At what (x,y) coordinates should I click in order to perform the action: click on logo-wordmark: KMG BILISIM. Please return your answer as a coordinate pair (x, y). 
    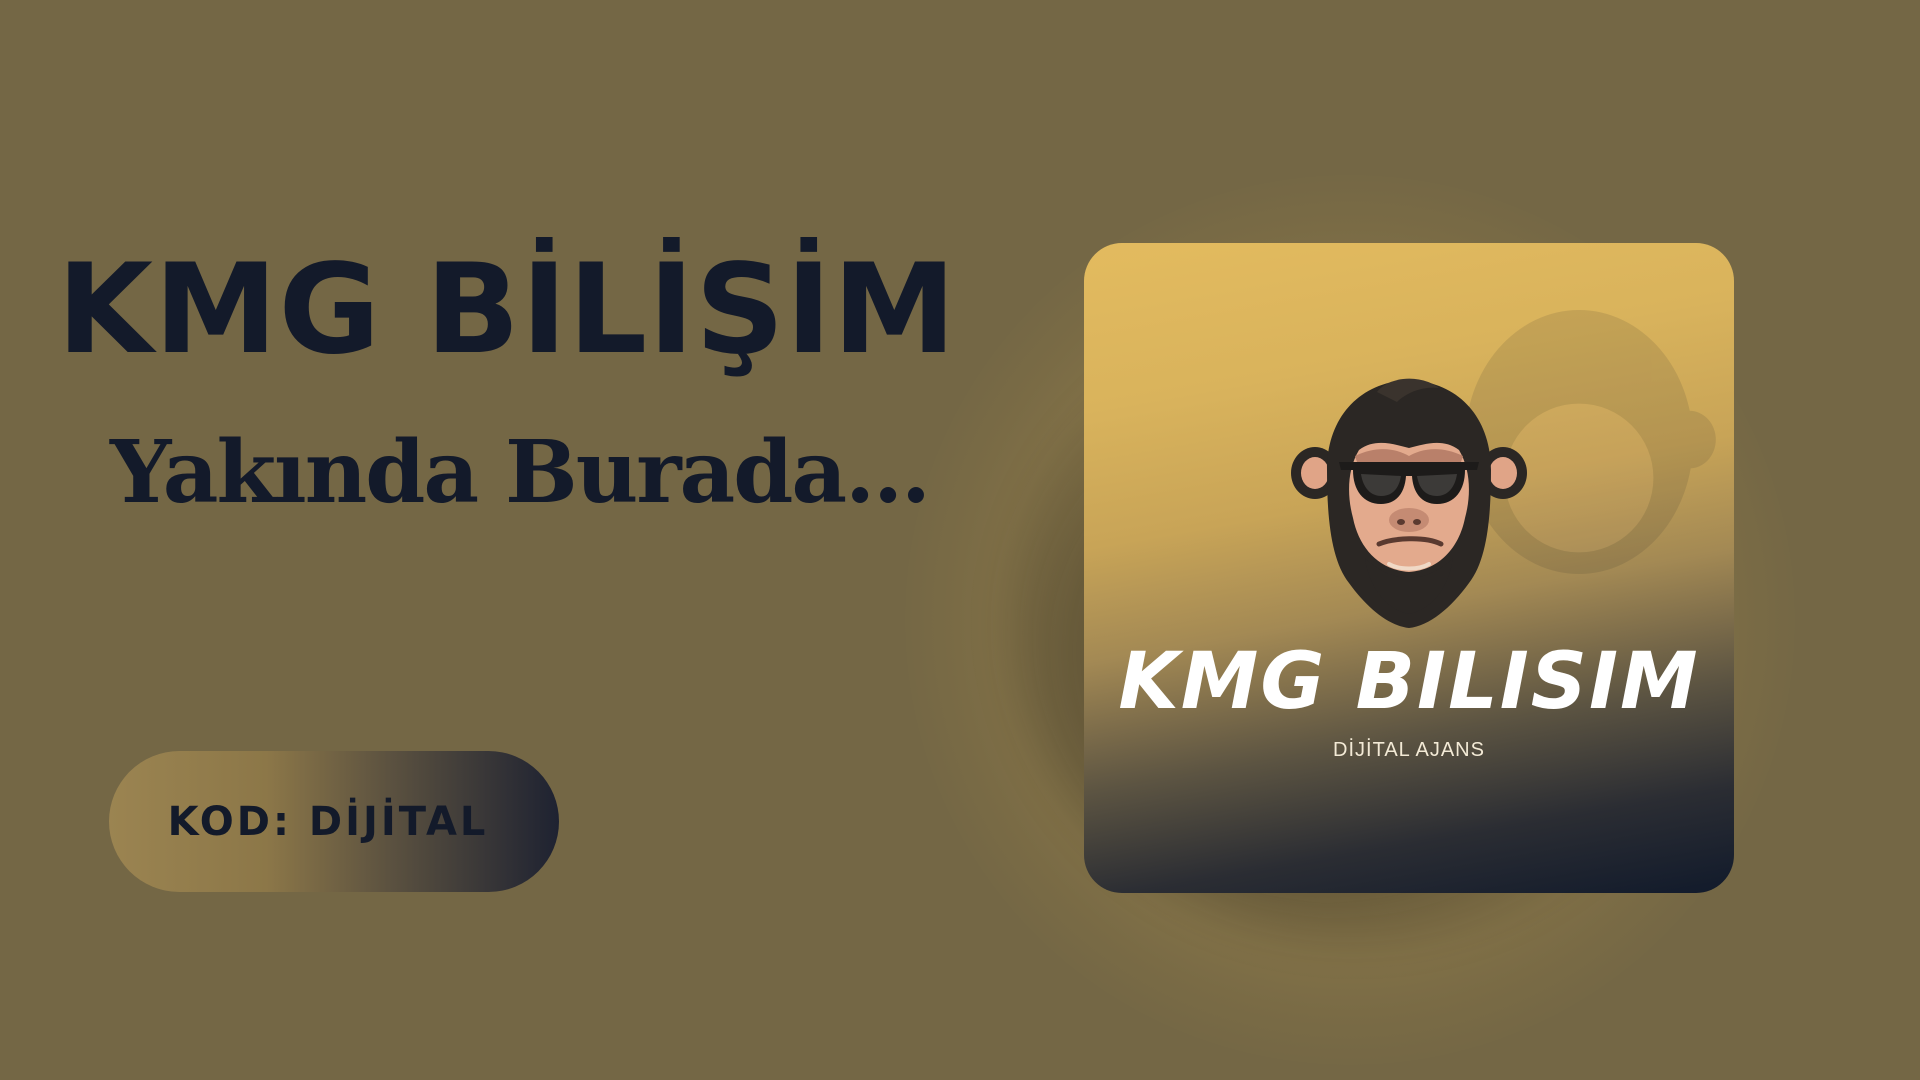
    Looking at the image, I should click on (1409, 682).